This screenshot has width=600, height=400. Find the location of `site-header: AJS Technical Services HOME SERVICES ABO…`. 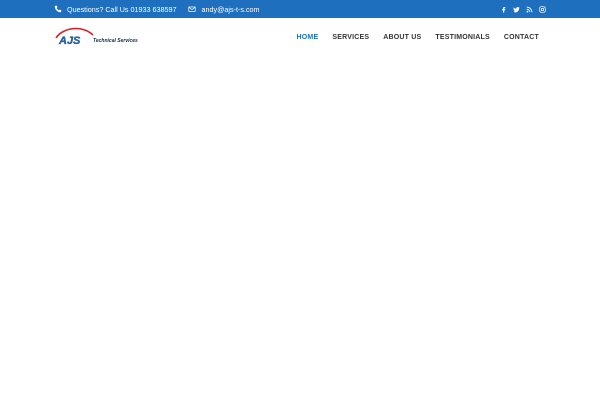

site-header: AJS Technical Services HOME SERVICES ABO… is located at coordinates (300, 37).